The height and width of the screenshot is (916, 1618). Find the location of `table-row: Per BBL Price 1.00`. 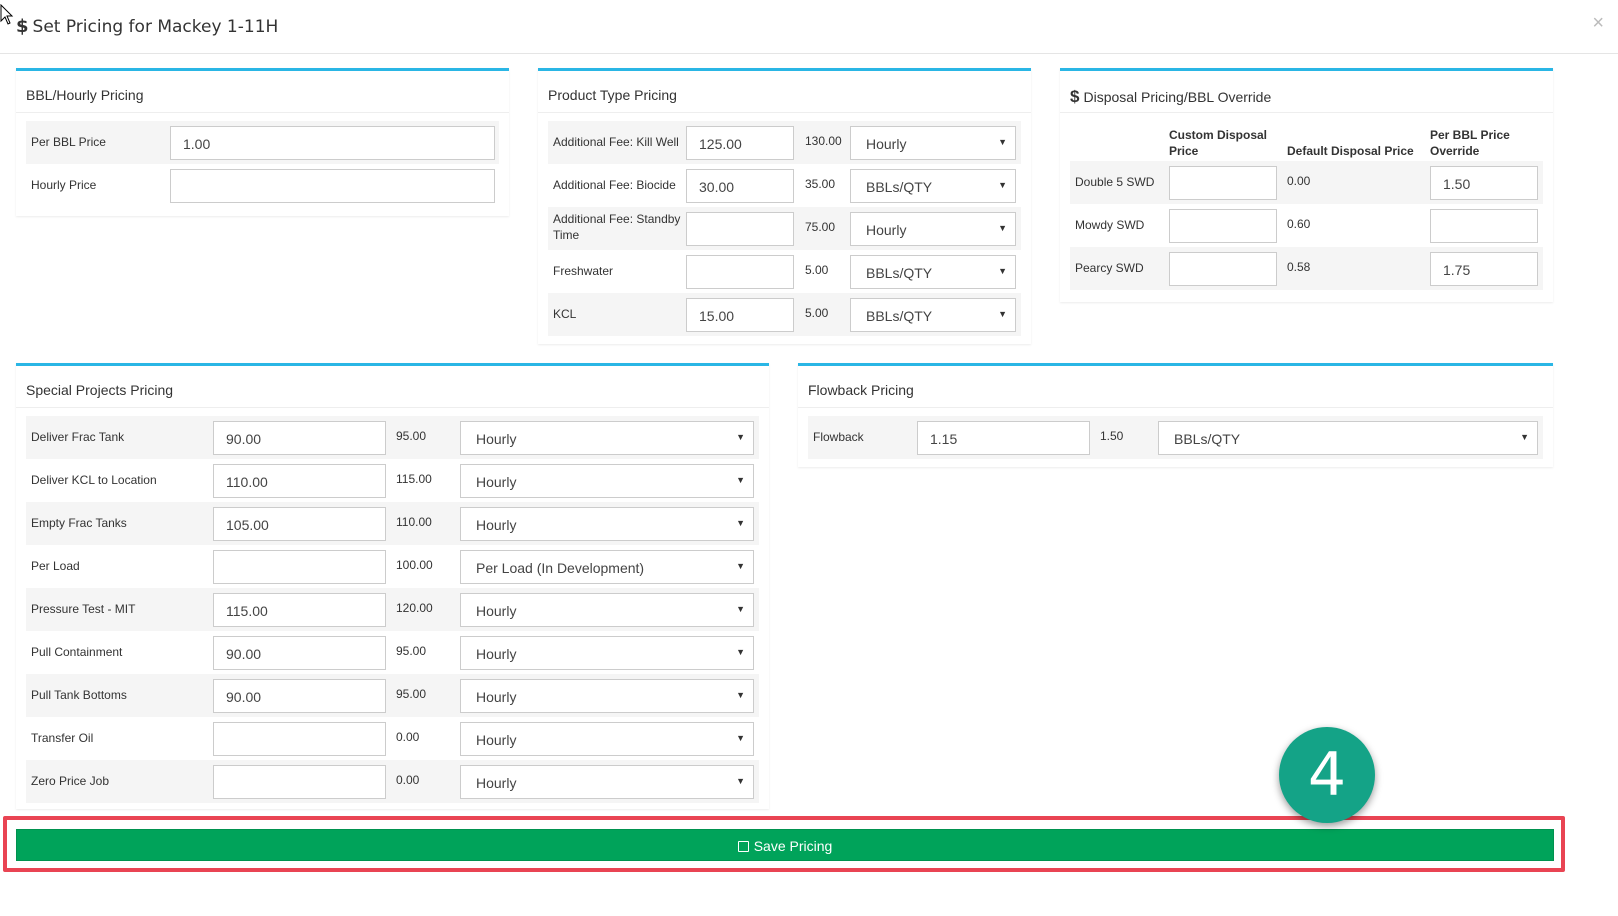

table-row: Per BBL Price 1.00 is located at coordinates (262, 142).